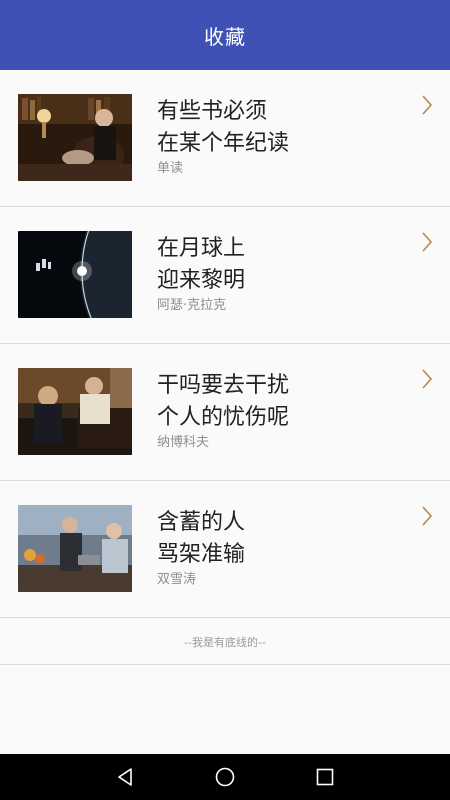 Image resolution: width=450 pixels, height=800 pixels. I want to click on recents-icon, so click(325, 777).